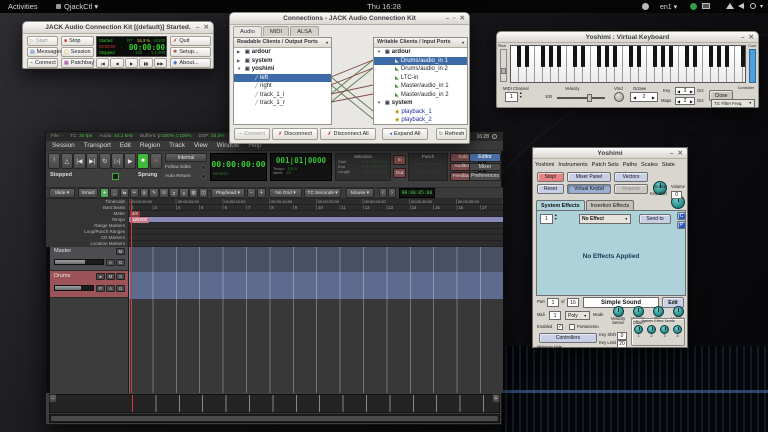 This screenshot has height=432, width=768. What do you see at coordinates (730, 6) in the screenshot?
I see `network-icon` at bounding box center [730, 6].